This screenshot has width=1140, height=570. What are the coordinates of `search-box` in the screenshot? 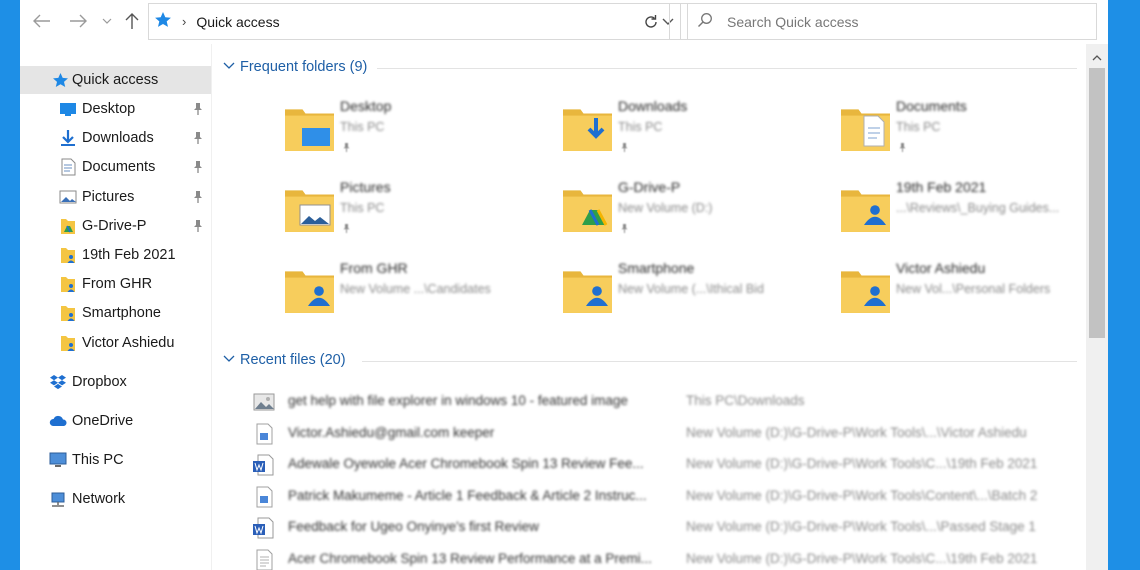 It's located at (888, 21).